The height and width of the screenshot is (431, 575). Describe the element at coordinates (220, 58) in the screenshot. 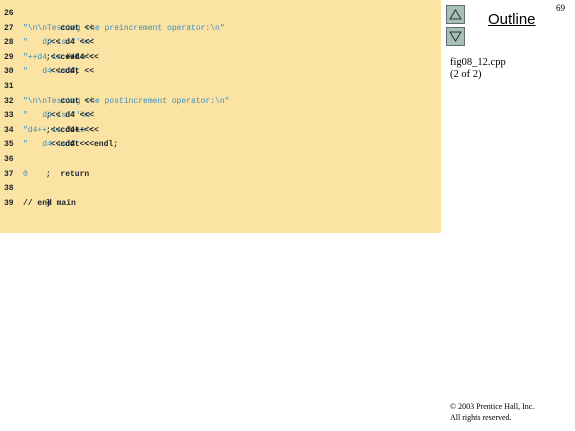

I see `code-line: 29 cout << "++d4 is " << ++d4 << '\n';` at that location.